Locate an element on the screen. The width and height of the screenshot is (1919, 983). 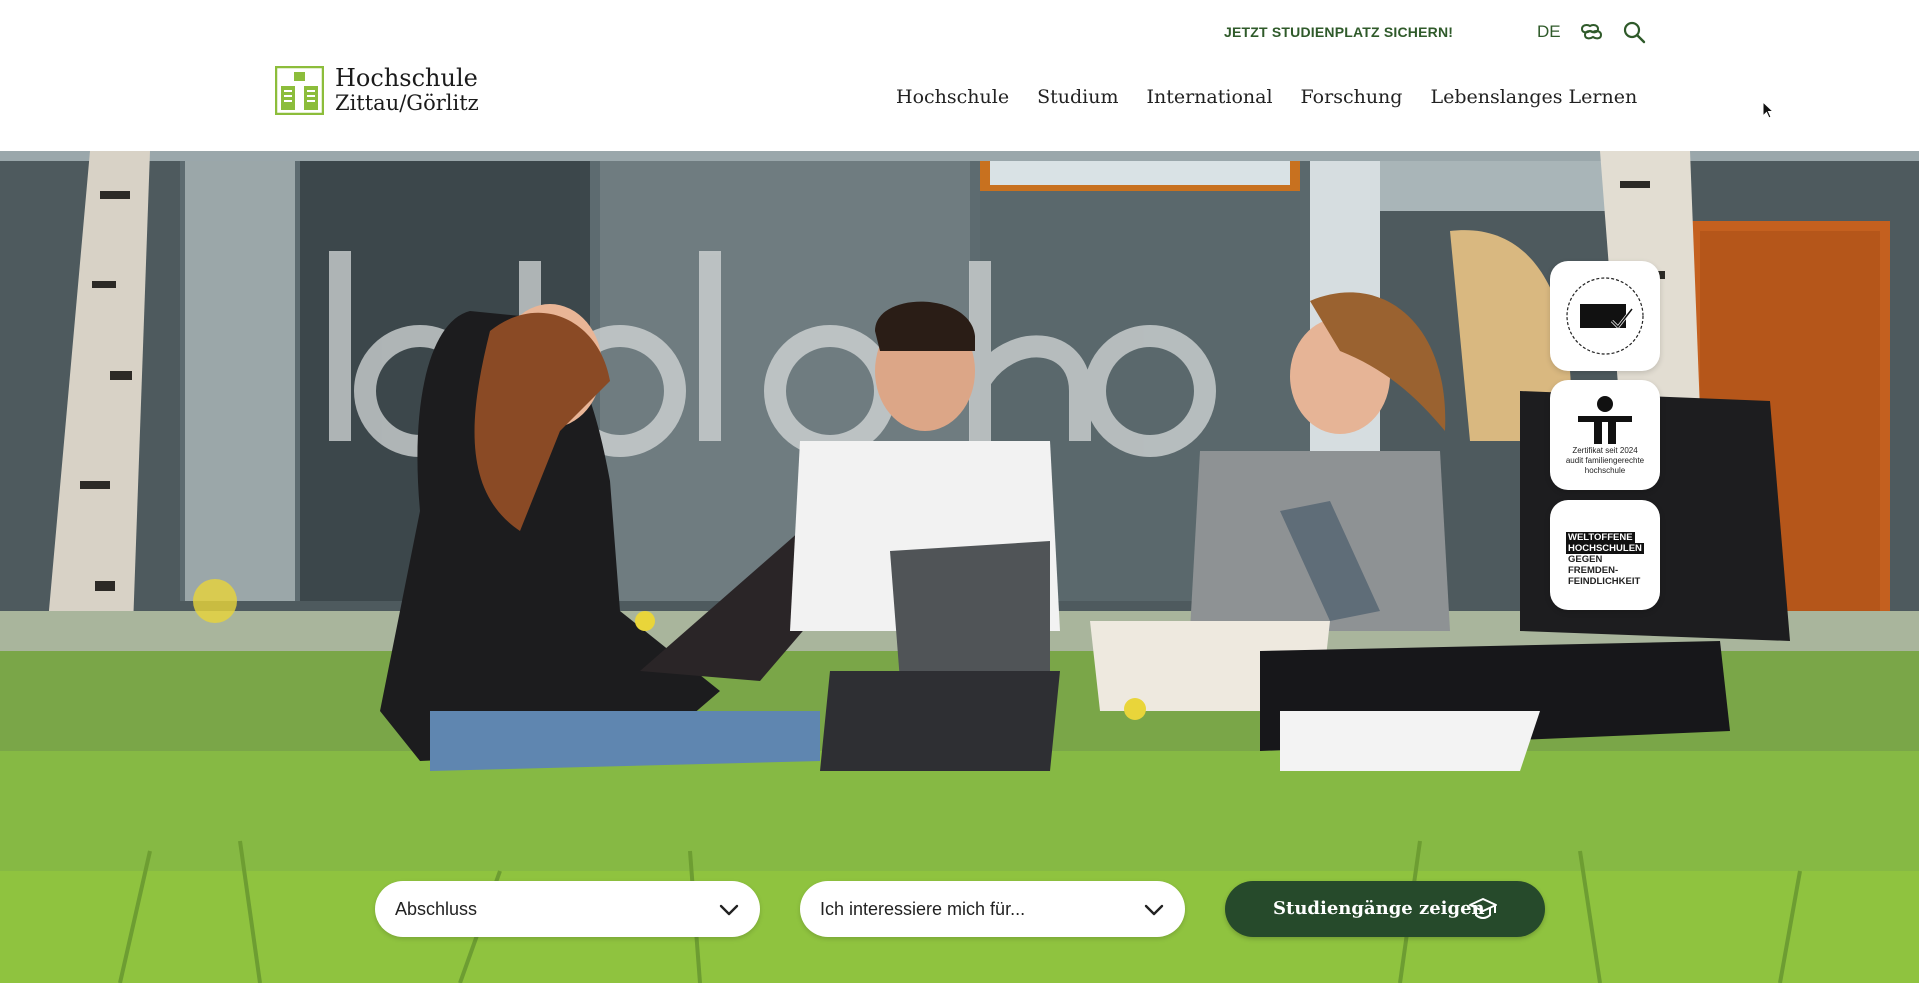
logo-mark-icon is located at coordinates (299, 90).